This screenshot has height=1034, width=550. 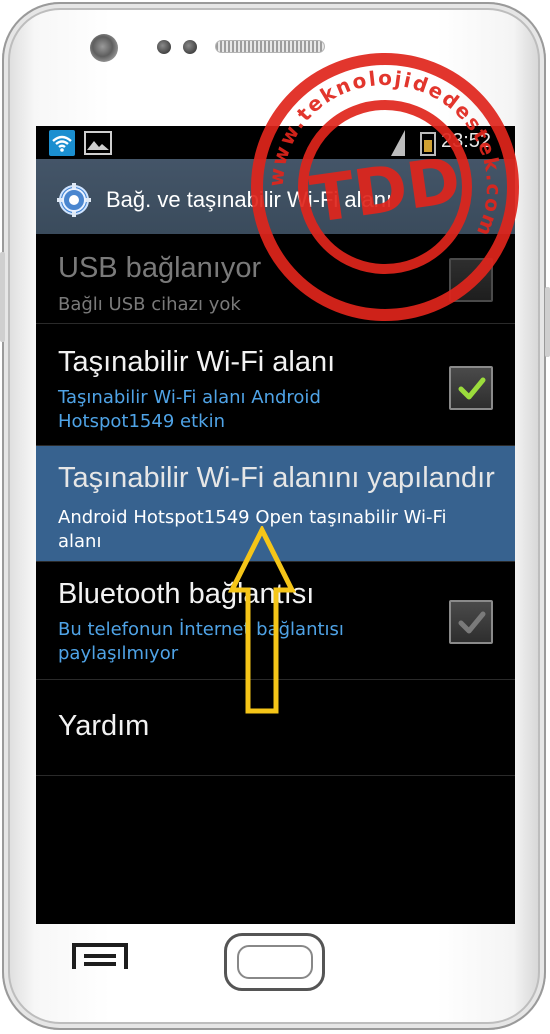 I want to click on setting-title: Taşınabilir Wi-Fi alanı, so click(x=197, y=362).